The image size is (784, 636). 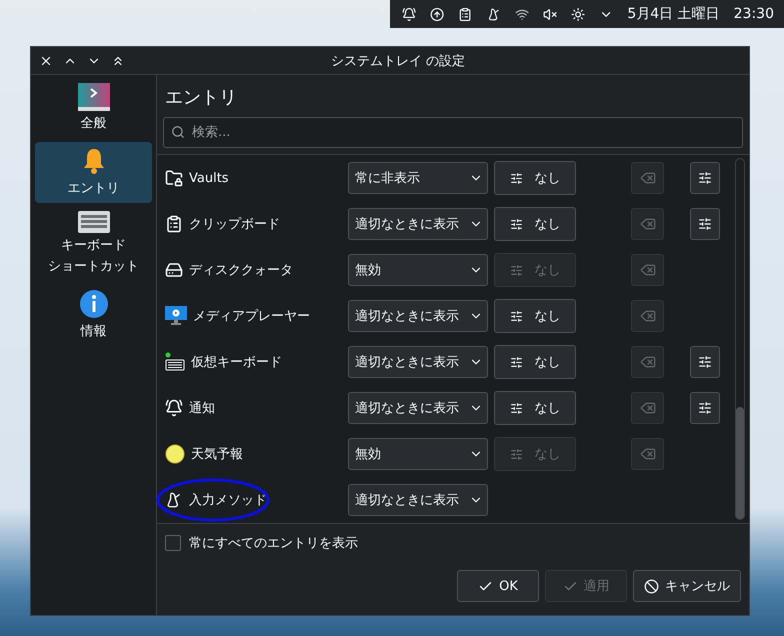 I want to click on clock-time: 23:30, so click(x=754, y=14).